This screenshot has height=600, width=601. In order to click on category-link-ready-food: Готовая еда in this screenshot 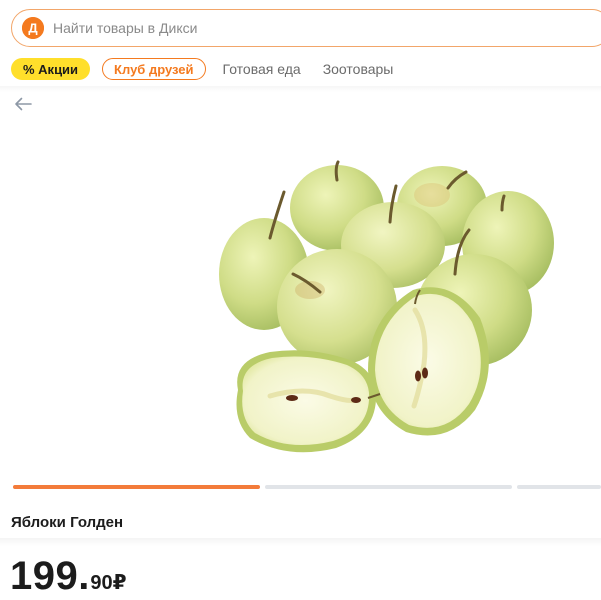, I will do `click(262, 69)`.